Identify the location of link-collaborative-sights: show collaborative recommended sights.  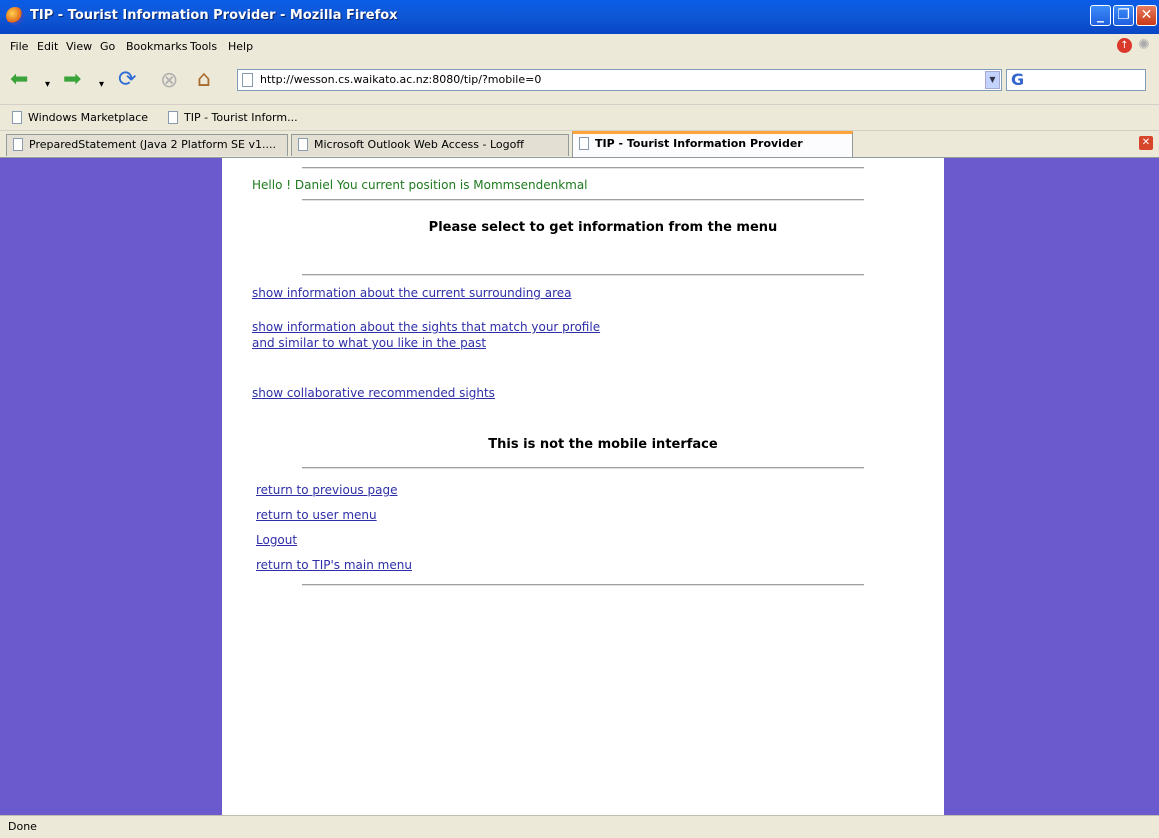
(373, 393).